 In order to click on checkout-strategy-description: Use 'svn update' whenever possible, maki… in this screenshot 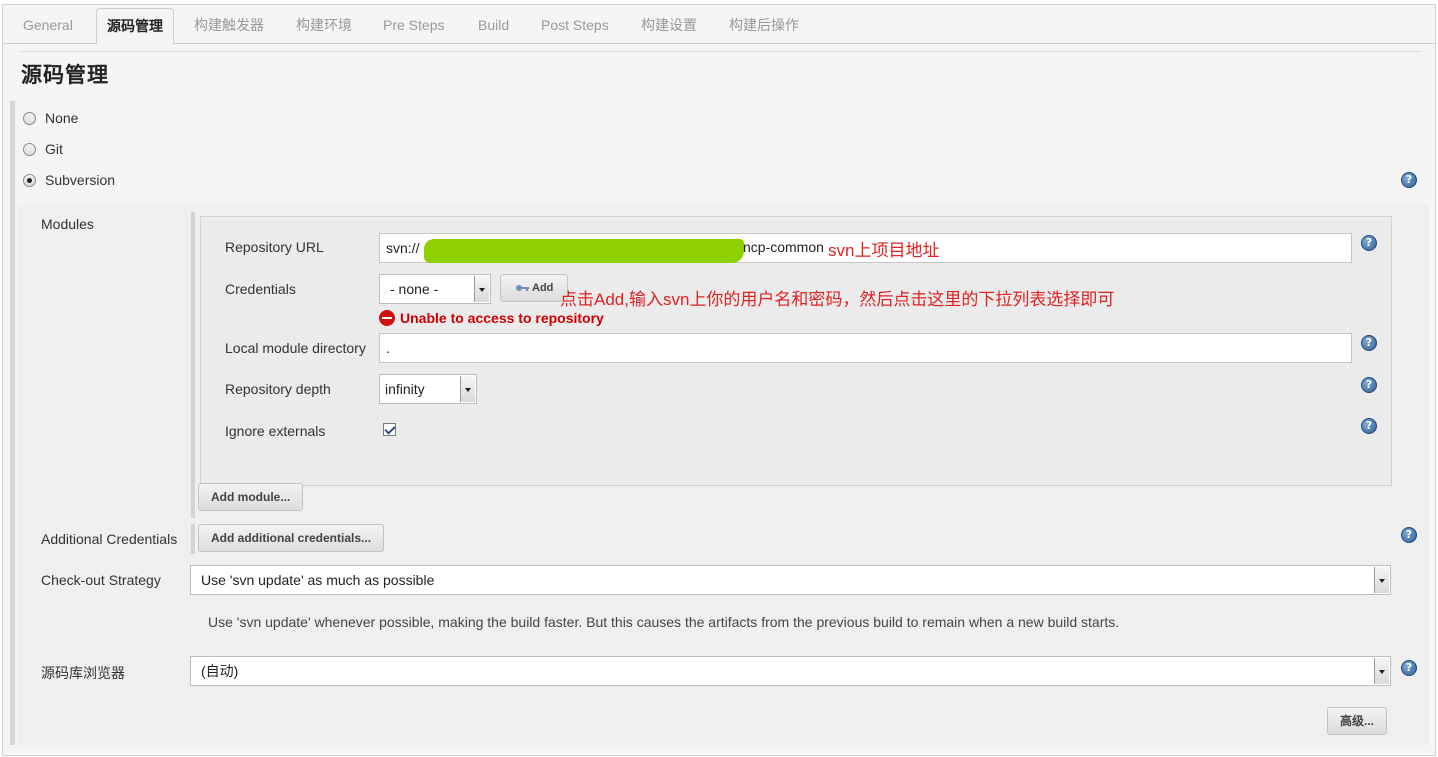, I will do `click(664, 622)`.